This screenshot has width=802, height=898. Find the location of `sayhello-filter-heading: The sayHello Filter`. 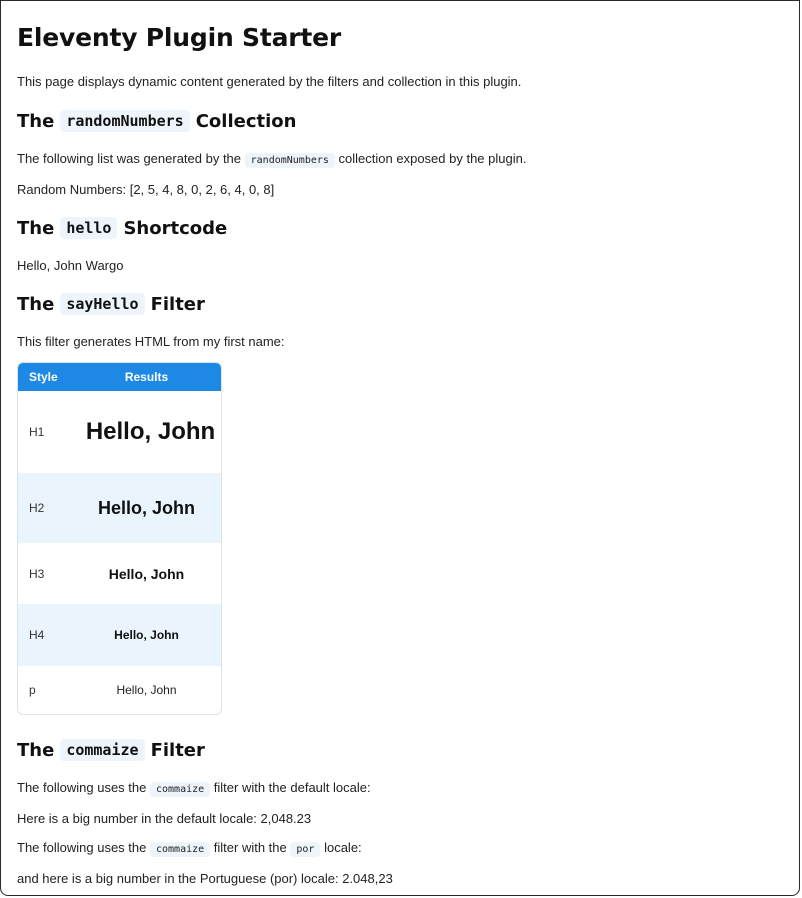

sayhello-filter-heading: The sayHello Filter is located at coordinates (400, 304).